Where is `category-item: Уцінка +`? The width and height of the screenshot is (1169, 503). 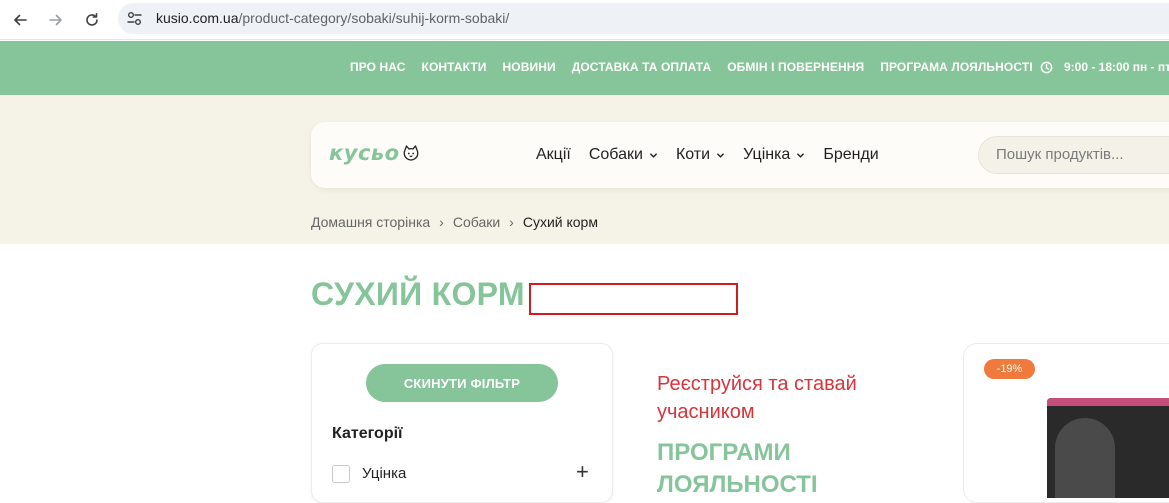
category-item: Уцінка + is located at coordinates (462, 472).